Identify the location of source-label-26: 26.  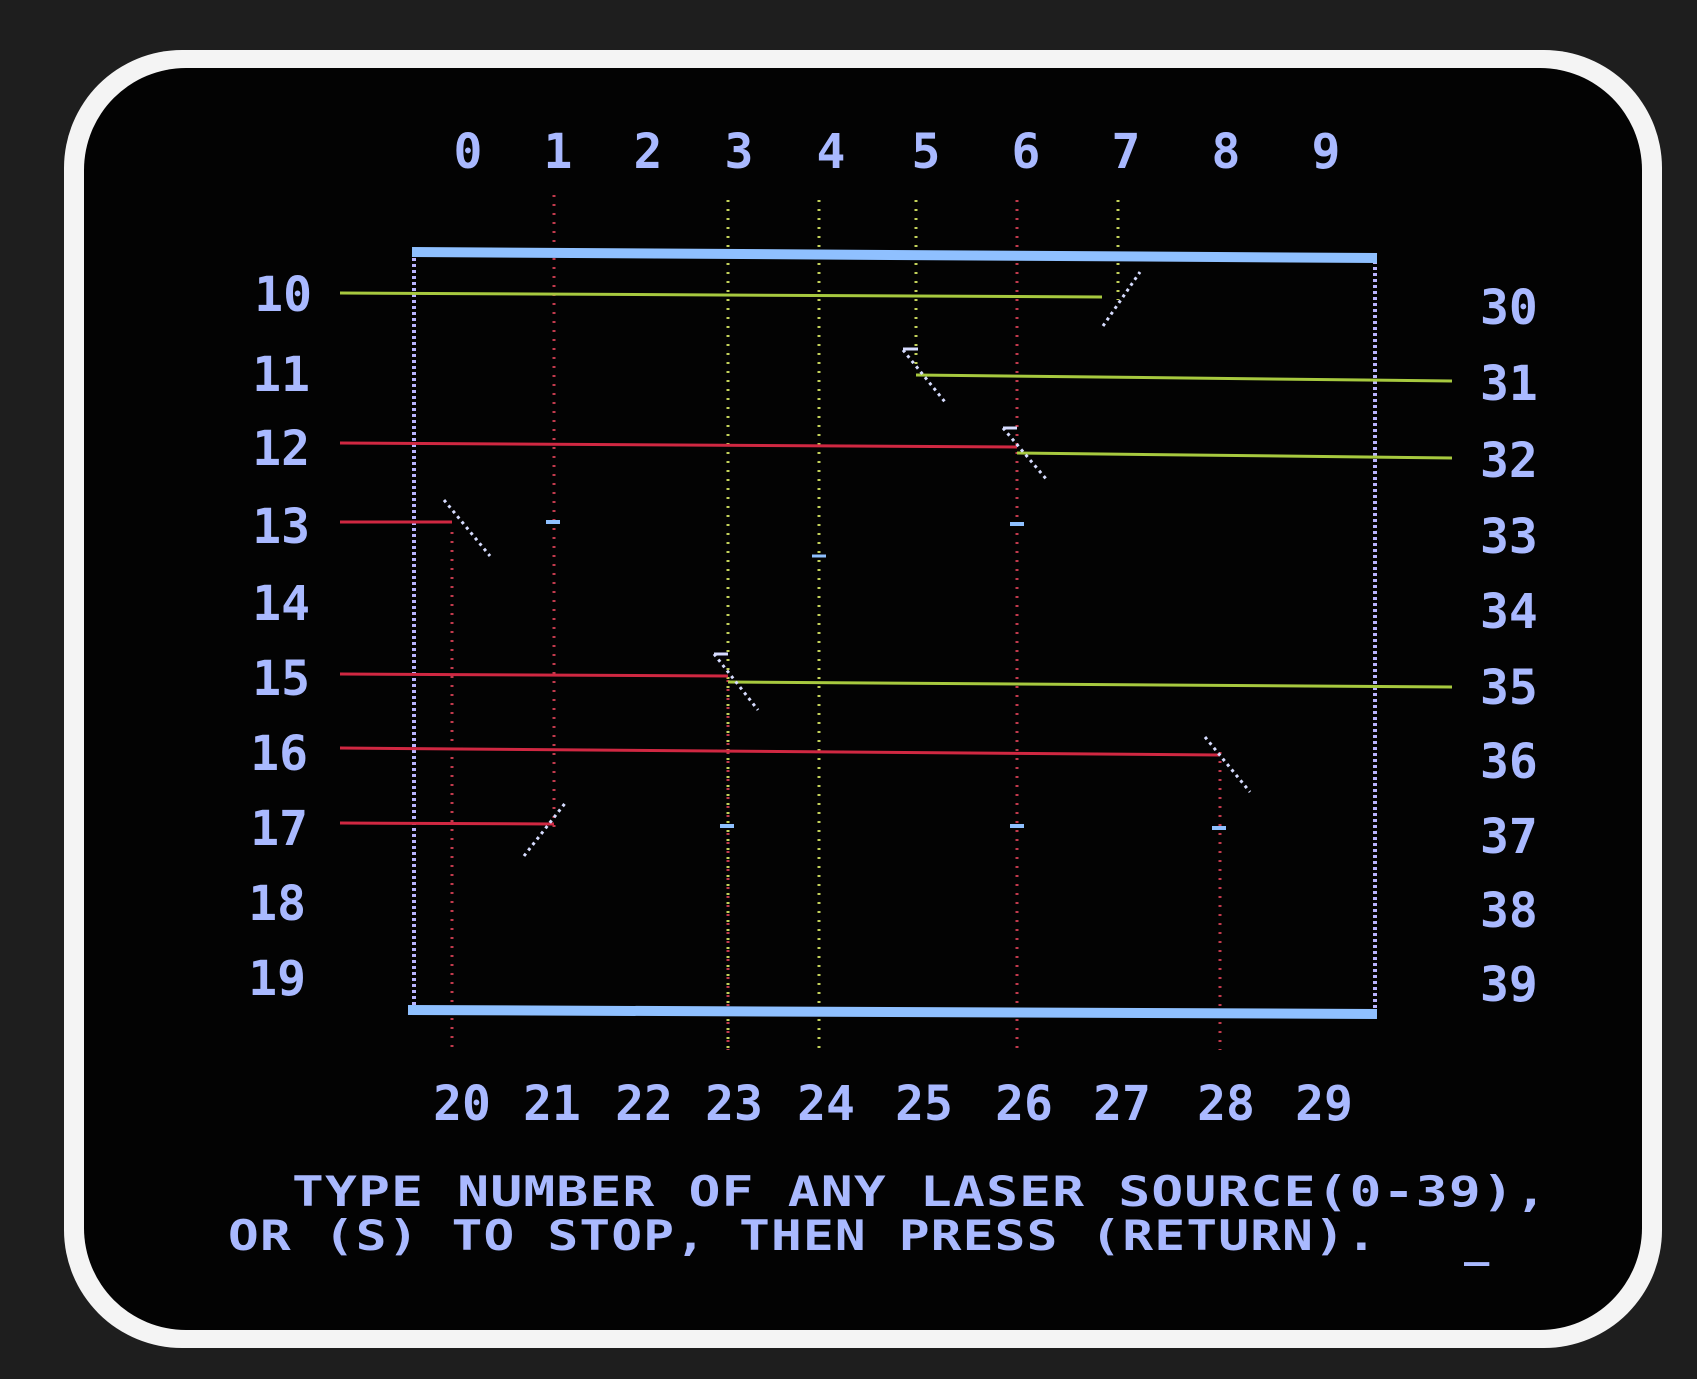
(1024, 1104).